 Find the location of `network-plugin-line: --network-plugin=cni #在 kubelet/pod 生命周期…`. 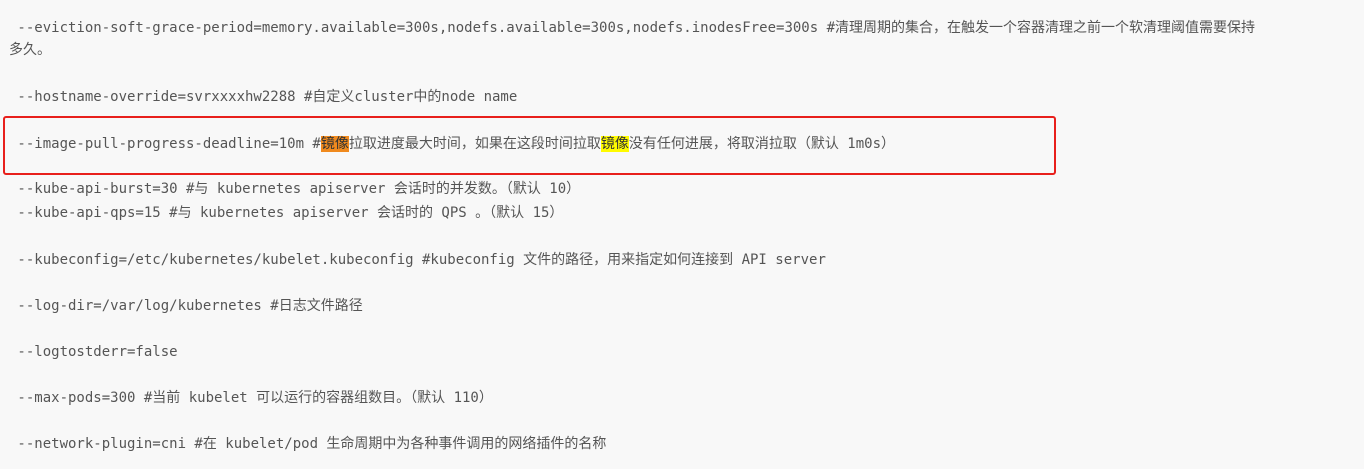

network-plugin-line: --network-plugin=cni #在 kubelet/pod 生命周期… is located at coordinates (308, 444).